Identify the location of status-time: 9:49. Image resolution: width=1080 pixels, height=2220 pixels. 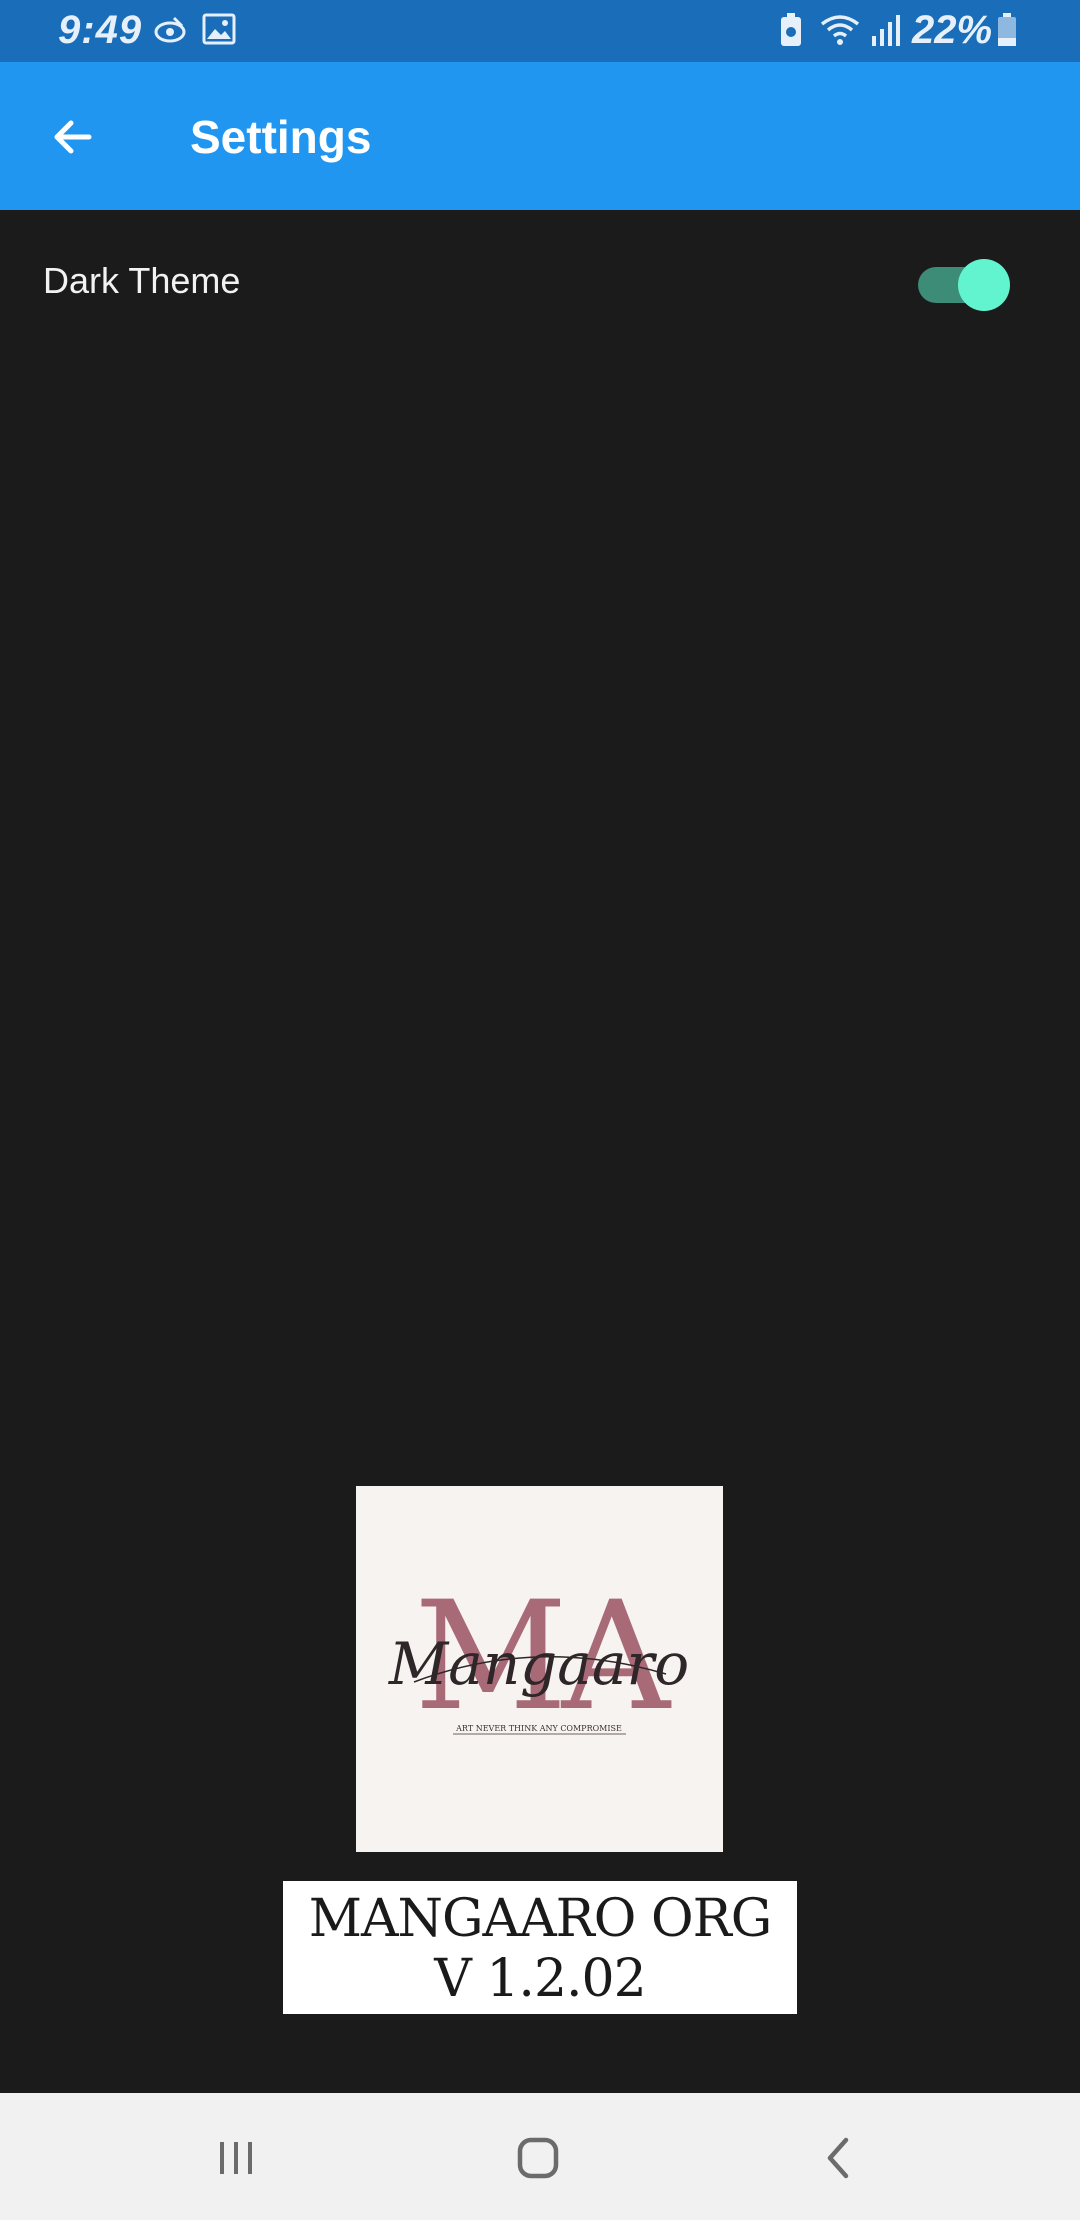
(100, 30).